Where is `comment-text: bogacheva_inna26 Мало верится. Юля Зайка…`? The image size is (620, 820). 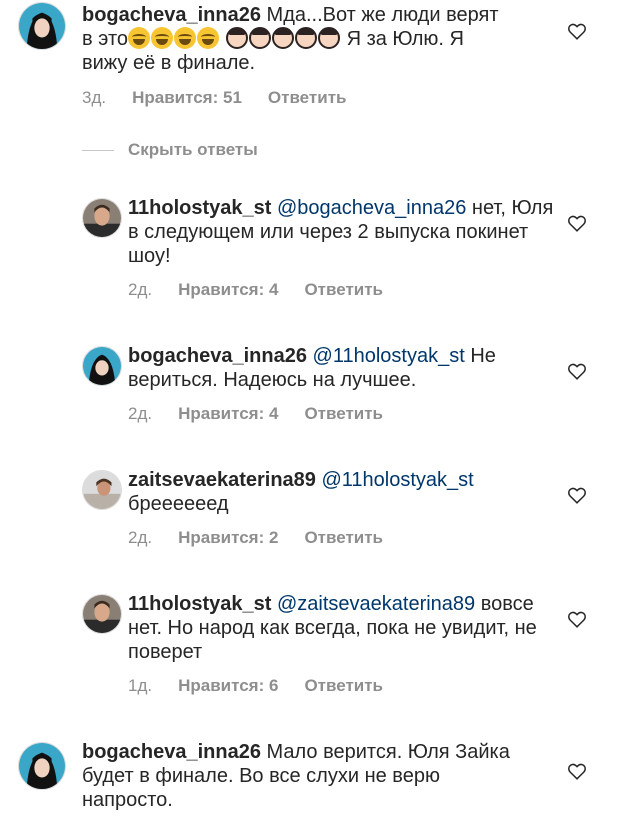
comment-text: bogacheva_inna26 Мало верится. Юля Зайка… is located at coordinates (297, 776).